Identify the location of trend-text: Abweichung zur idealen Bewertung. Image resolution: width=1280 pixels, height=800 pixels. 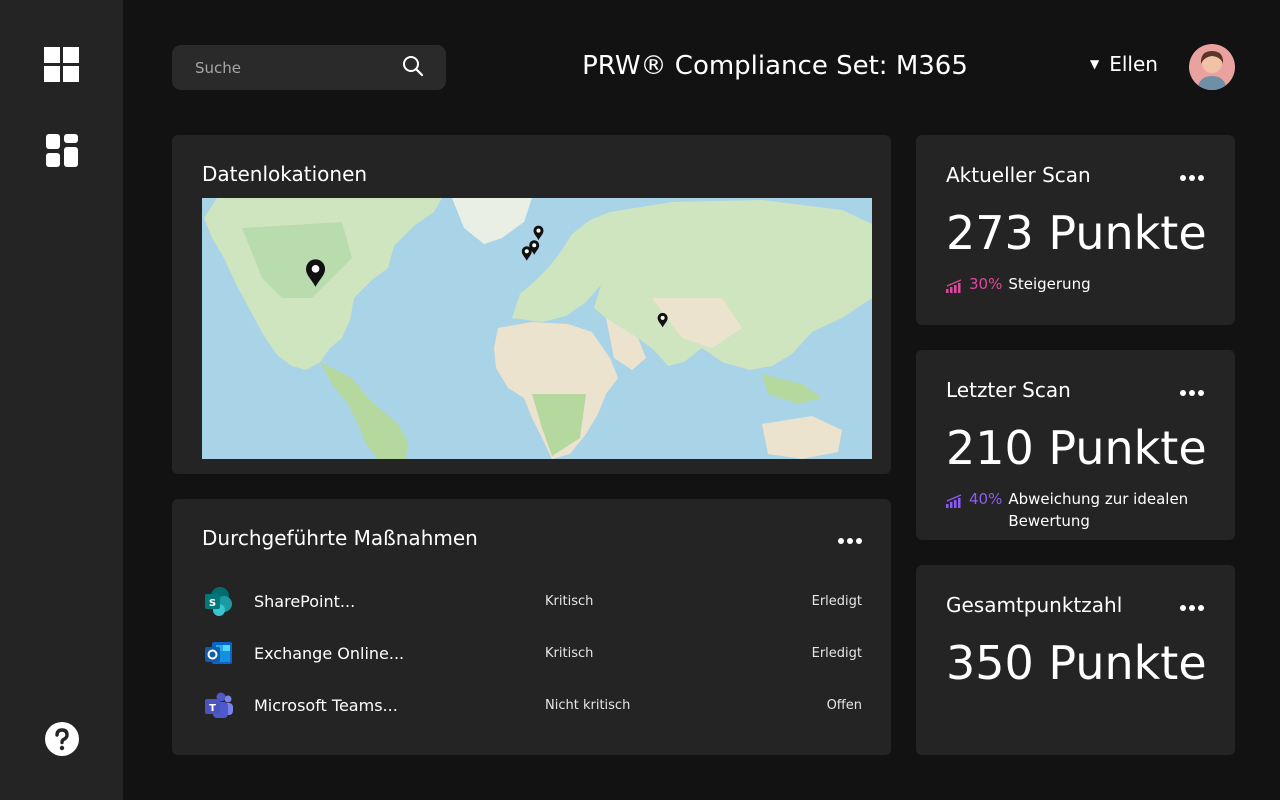
(1098, 510).